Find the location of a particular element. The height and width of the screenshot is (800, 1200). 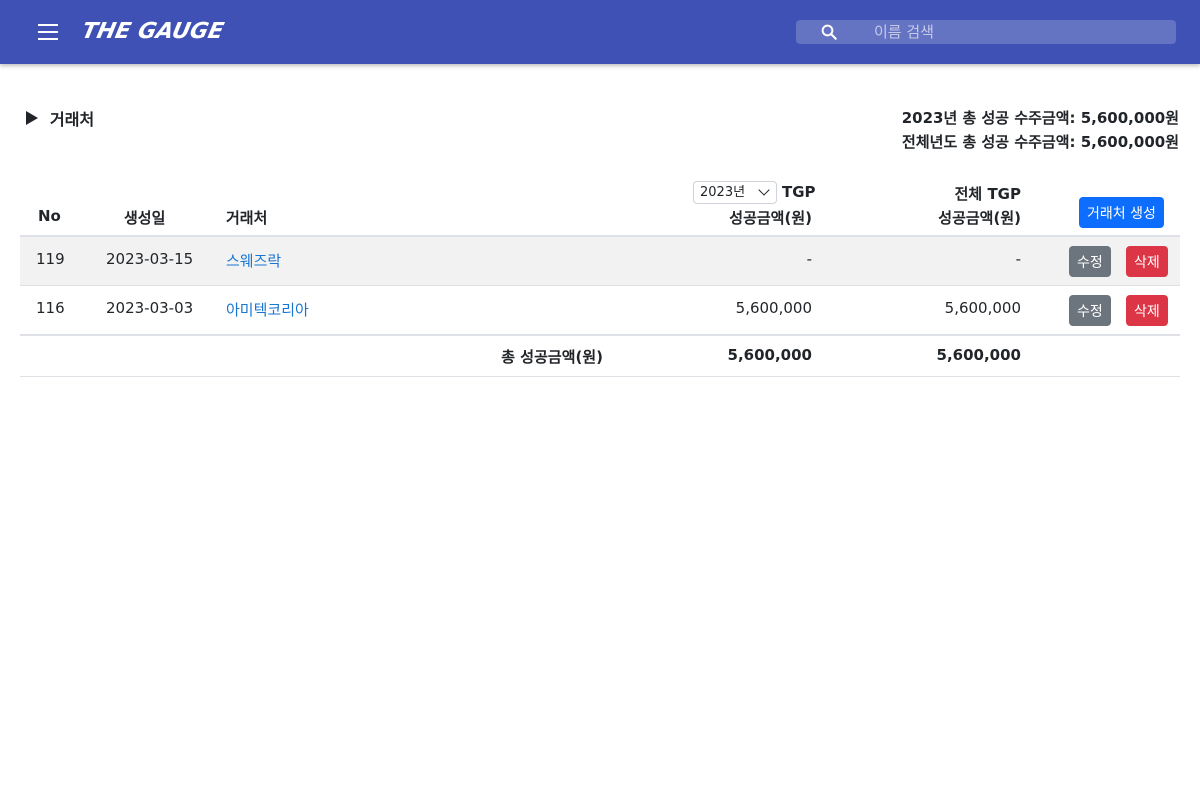

menu-icon is located at coordinates (48, 32).